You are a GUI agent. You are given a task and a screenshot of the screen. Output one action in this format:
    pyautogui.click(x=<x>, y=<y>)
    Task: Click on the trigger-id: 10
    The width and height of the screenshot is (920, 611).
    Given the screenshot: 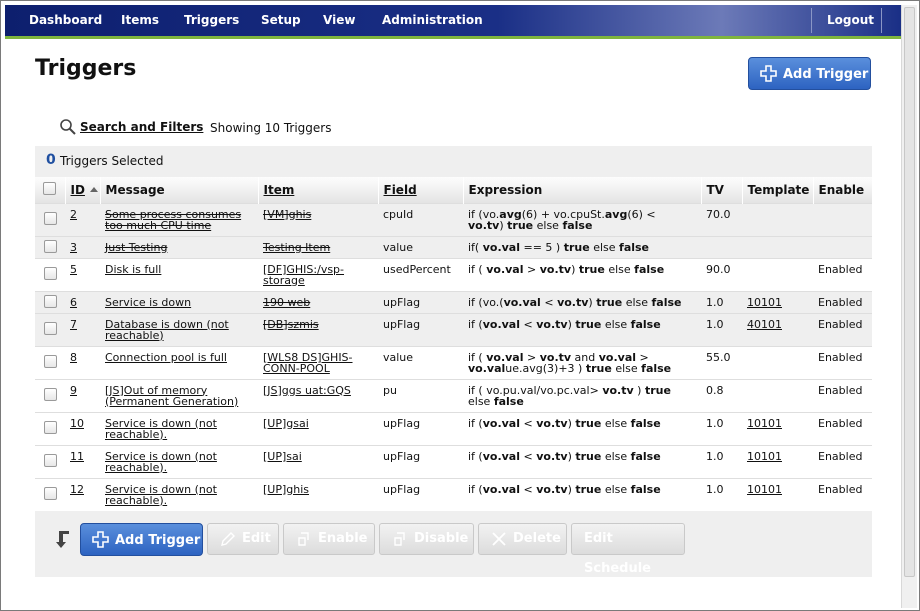 What is the action you would take?
    pyautogui.click(x=82, y=428)
    